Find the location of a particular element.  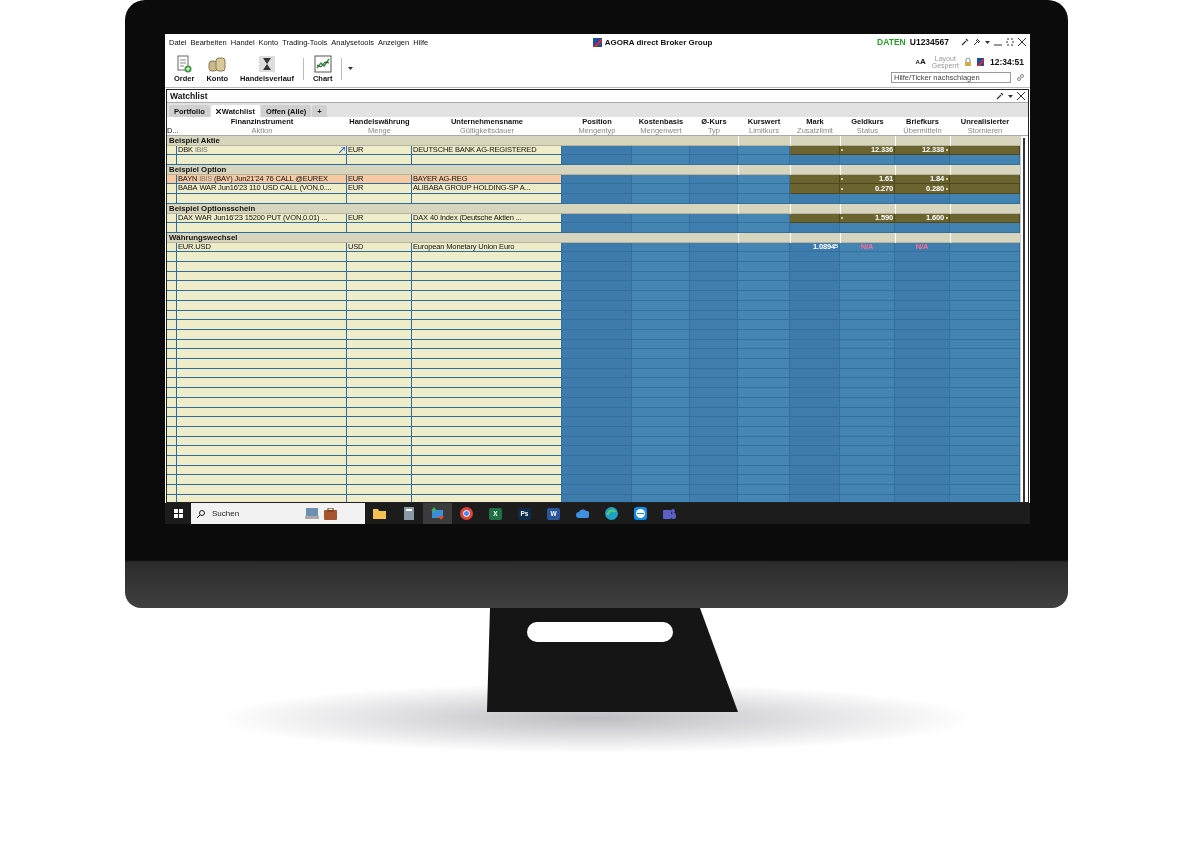

data-status: DATEN is located at coordinates (891, 42).